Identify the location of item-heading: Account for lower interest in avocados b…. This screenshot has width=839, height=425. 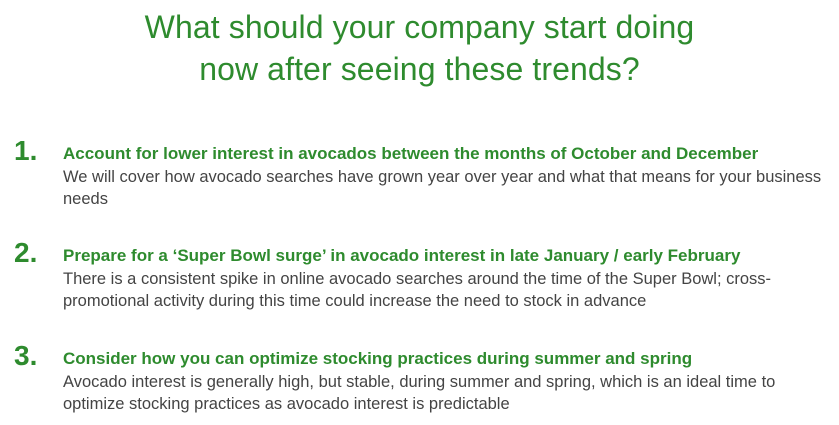
(411, 153).